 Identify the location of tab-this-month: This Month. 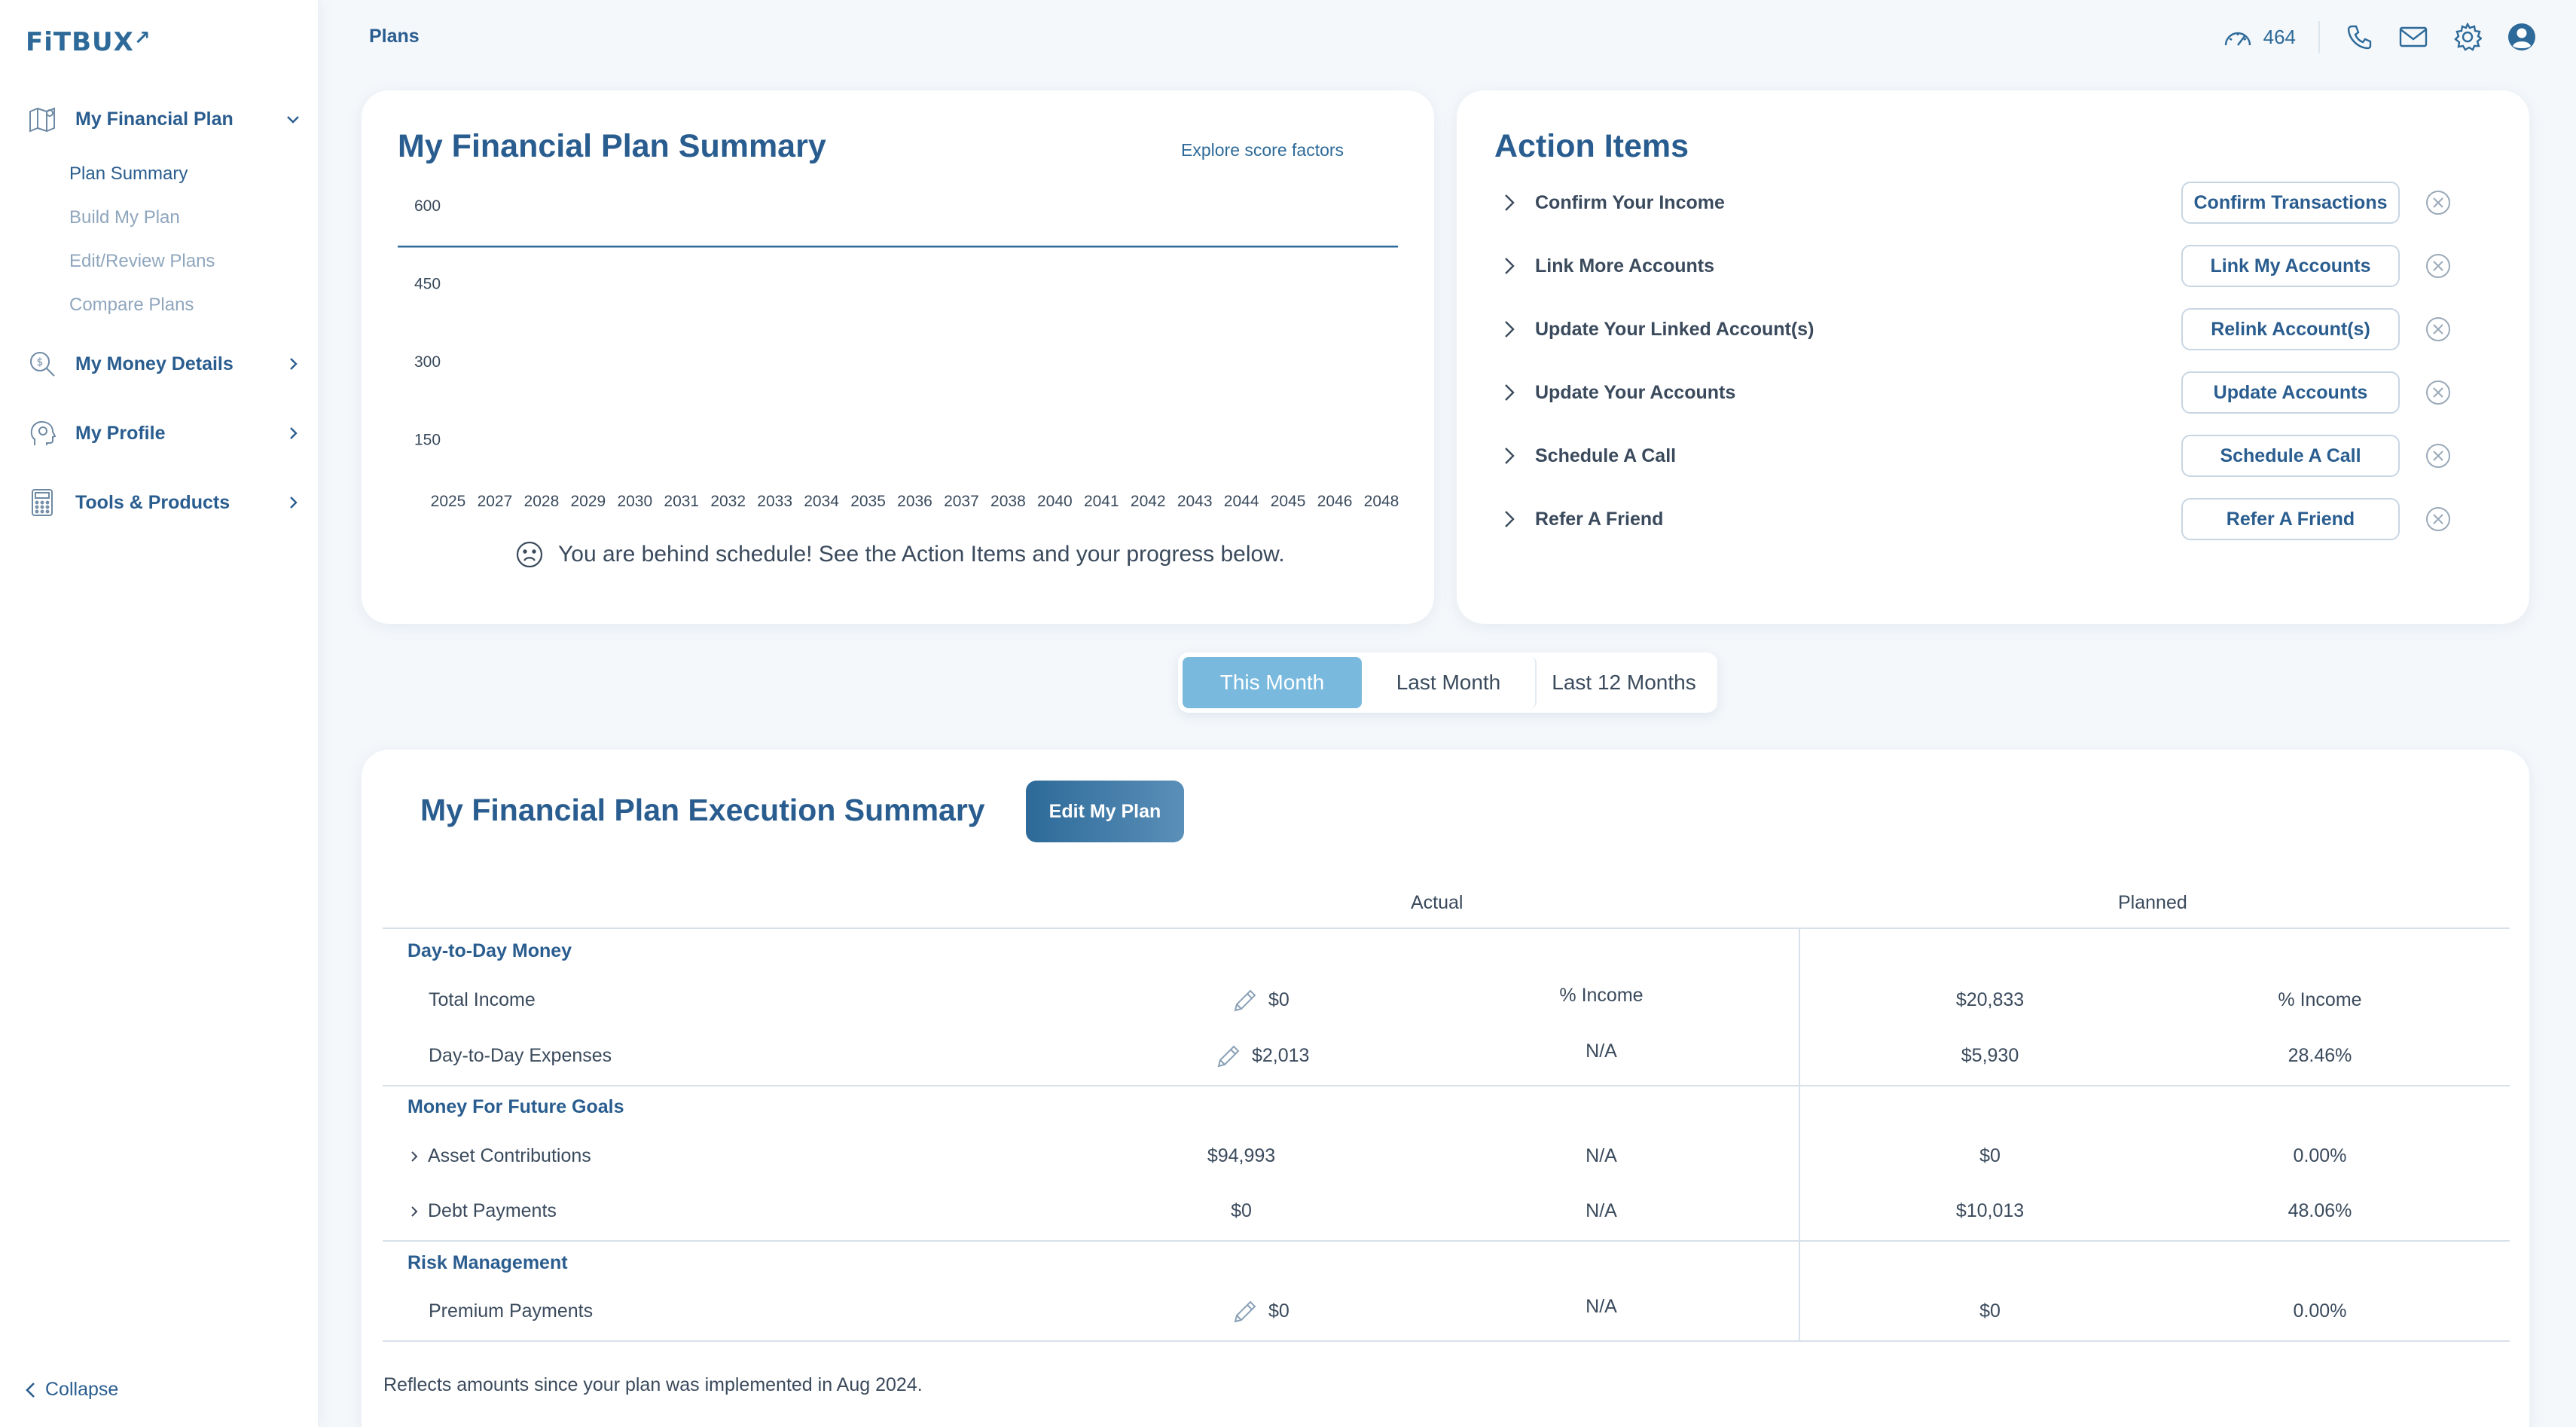
(1272, 682).